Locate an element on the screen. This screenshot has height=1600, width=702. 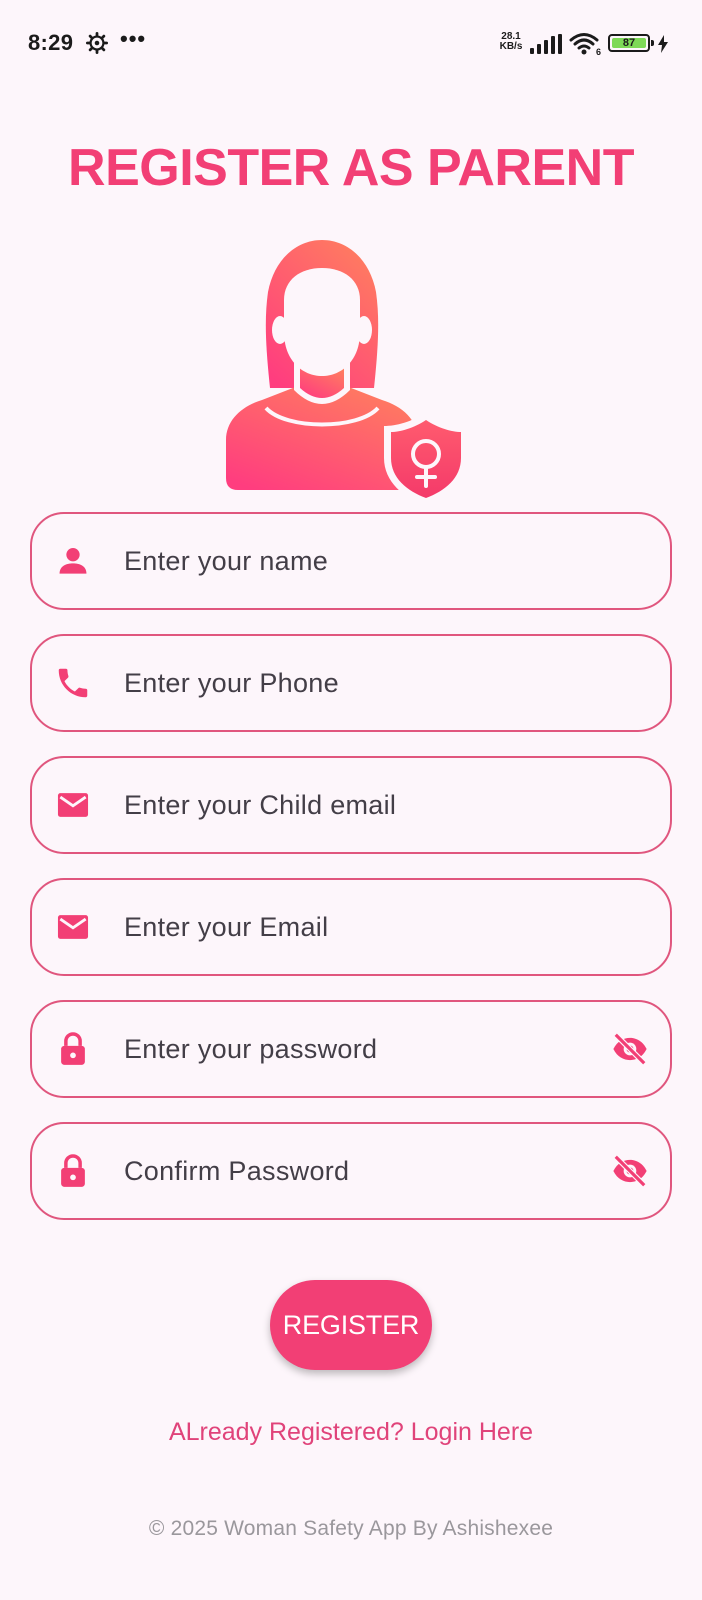
register-button: REGISTER is located at coordinates (351, 1325).